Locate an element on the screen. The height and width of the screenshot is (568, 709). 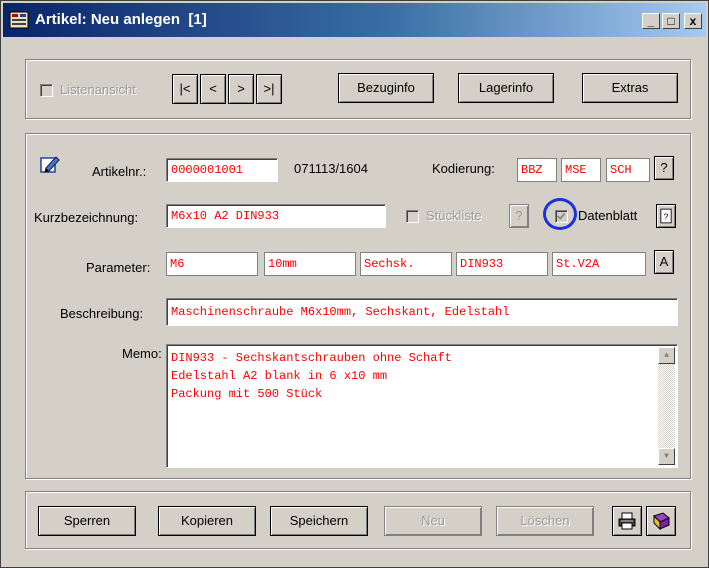
scroll-up-arrow-icon: ▲ is located at coordinates (666, 355).